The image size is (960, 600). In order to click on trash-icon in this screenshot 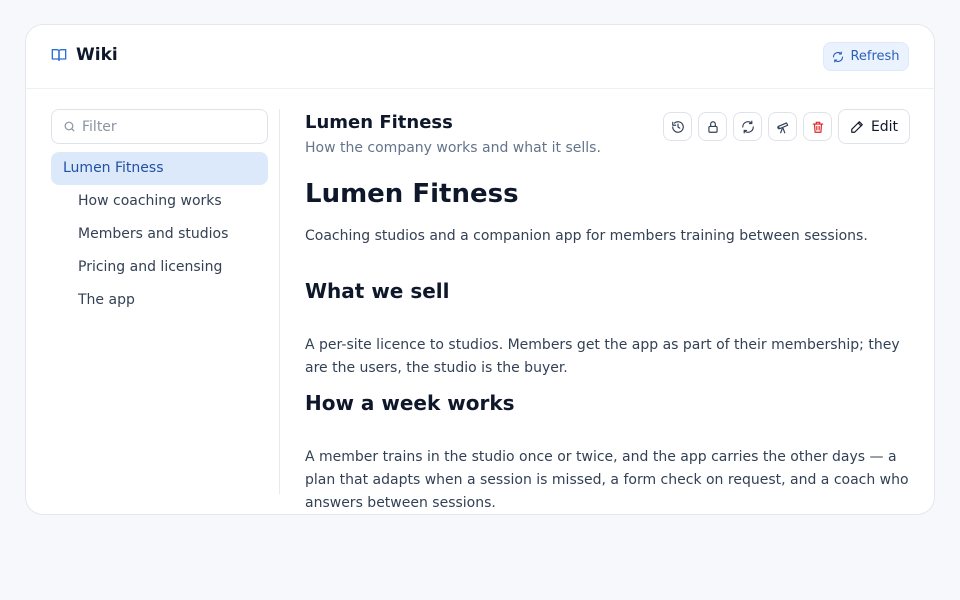, I will do `click(818, 127)`.